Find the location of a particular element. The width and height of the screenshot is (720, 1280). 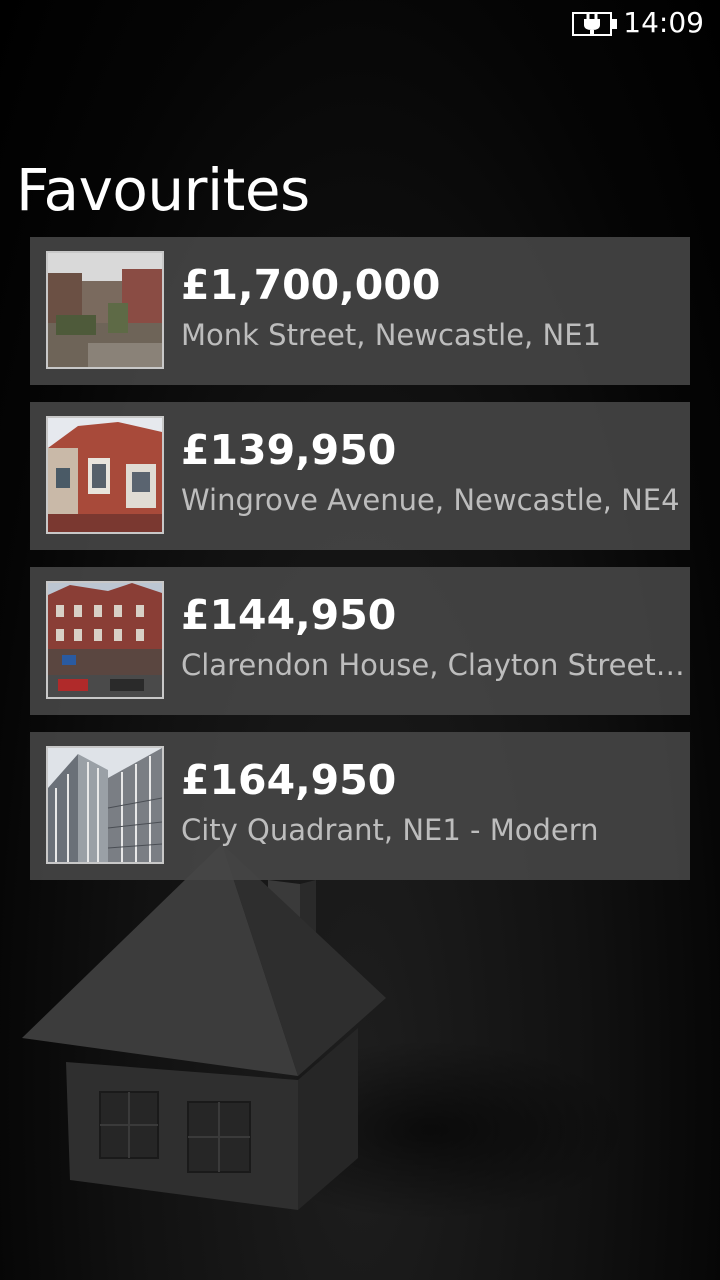

price: £164,950 is located at coordinates (289, 780).